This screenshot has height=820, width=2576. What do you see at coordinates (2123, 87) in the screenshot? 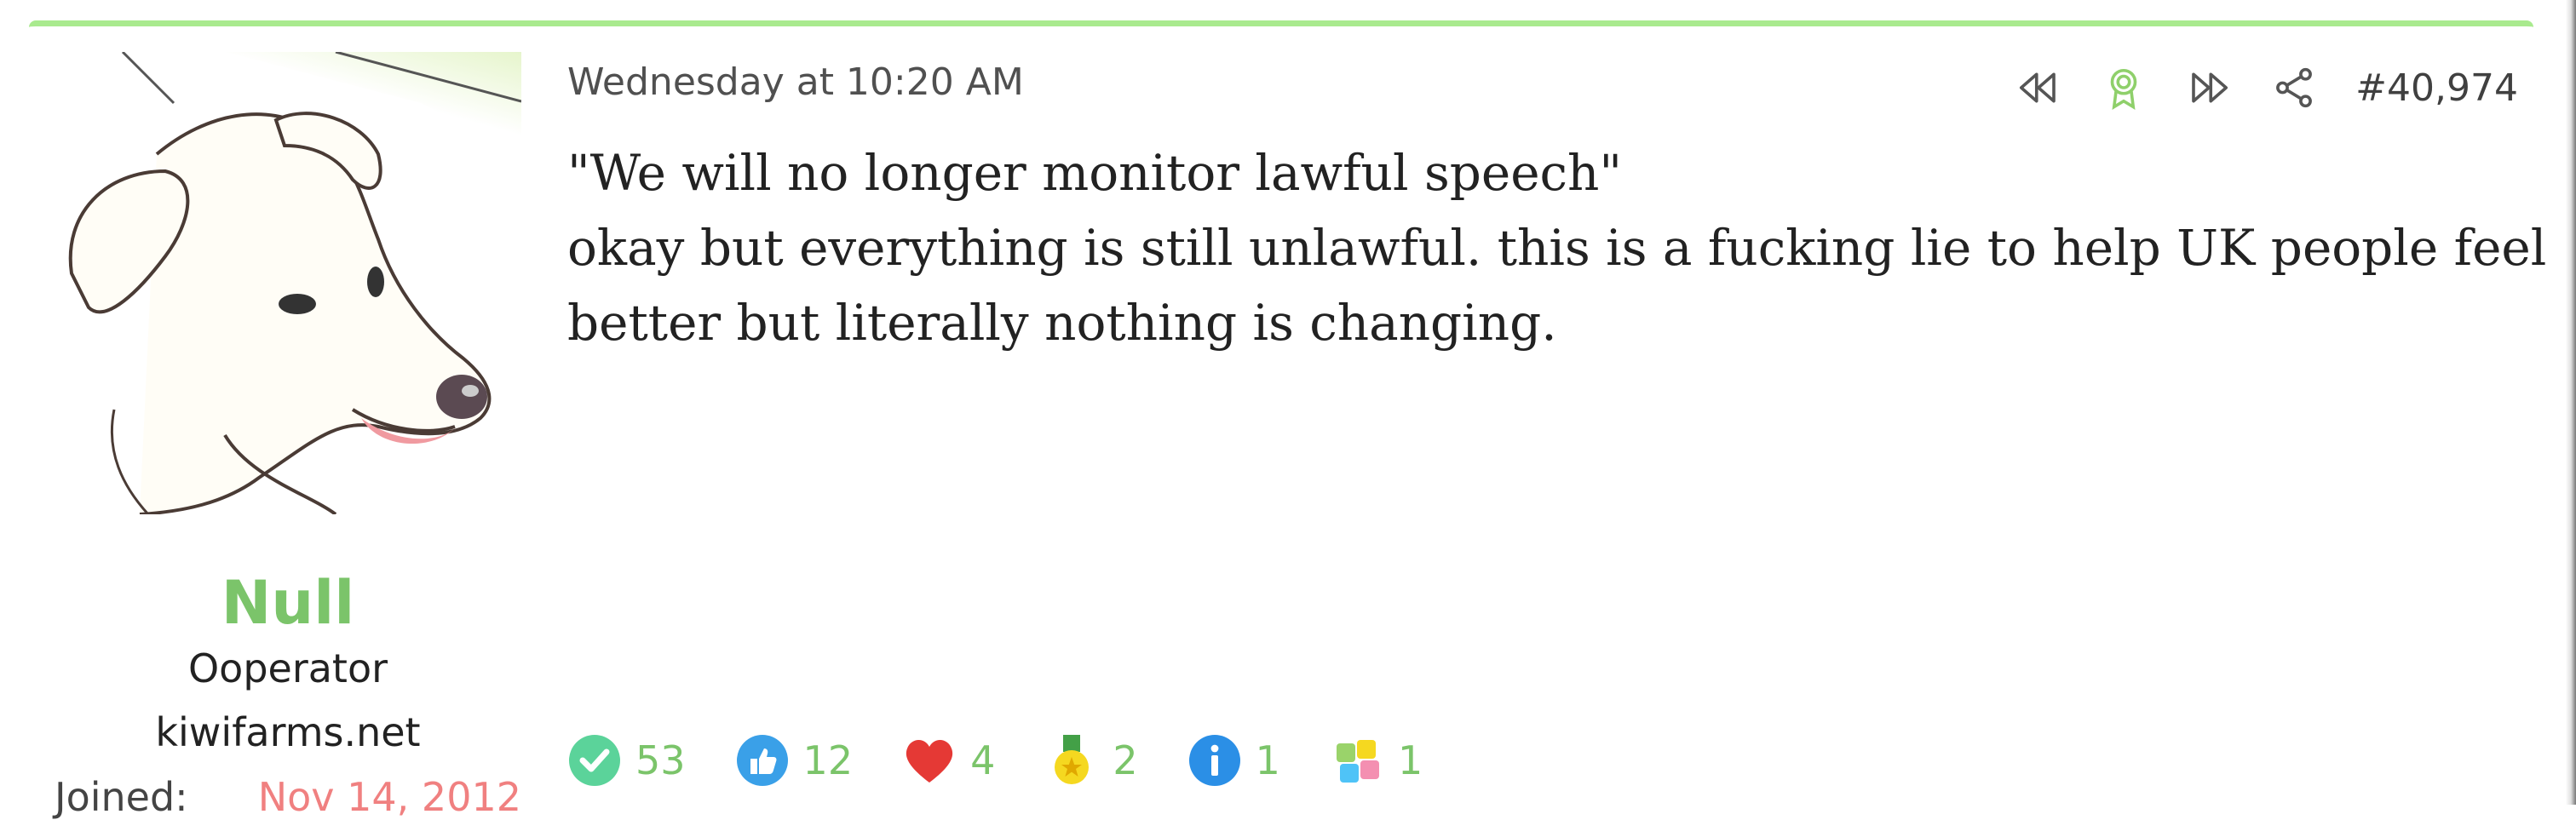
I see `award-icon` at bounding box center [2123, 87].